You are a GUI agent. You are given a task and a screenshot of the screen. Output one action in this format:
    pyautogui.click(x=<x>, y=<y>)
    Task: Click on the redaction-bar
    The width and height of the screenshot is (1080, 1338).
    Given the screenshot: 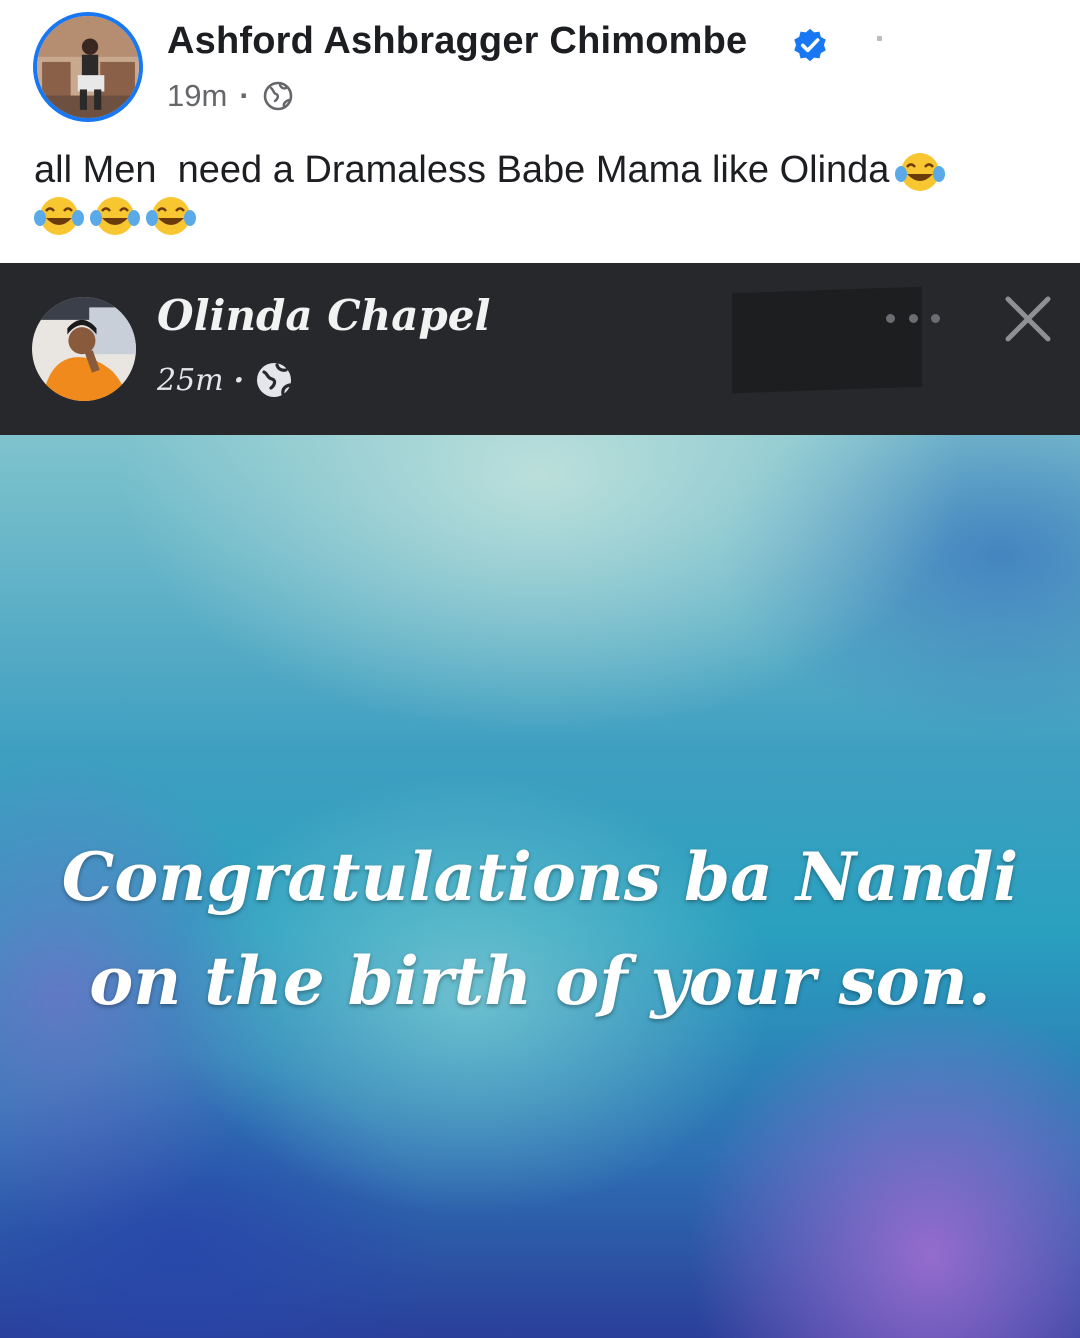 What is the action you would take?
    pyautogui.click(x=827, y=340)
    